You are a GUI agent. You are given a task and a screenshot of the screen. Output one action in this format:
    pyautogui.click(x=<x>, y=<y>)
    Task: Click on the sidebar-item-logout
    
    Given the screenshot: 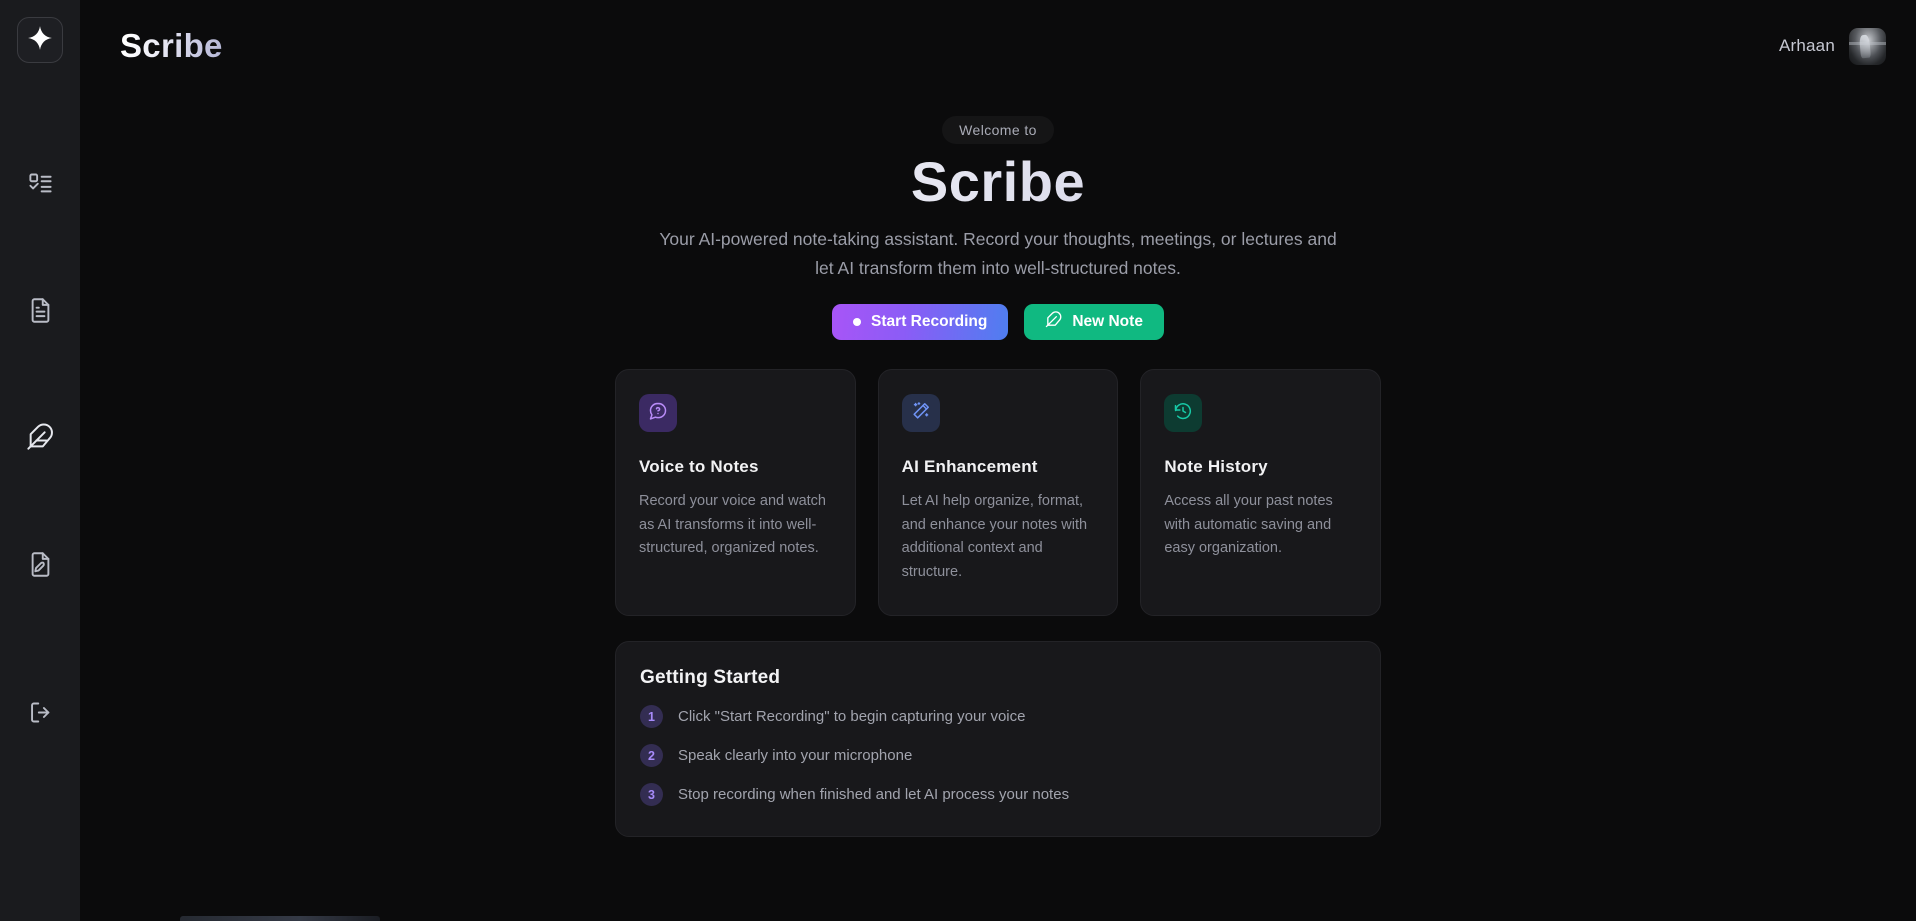 What is the action you would take?
    pyautogui.click(x=40, y=715)
    